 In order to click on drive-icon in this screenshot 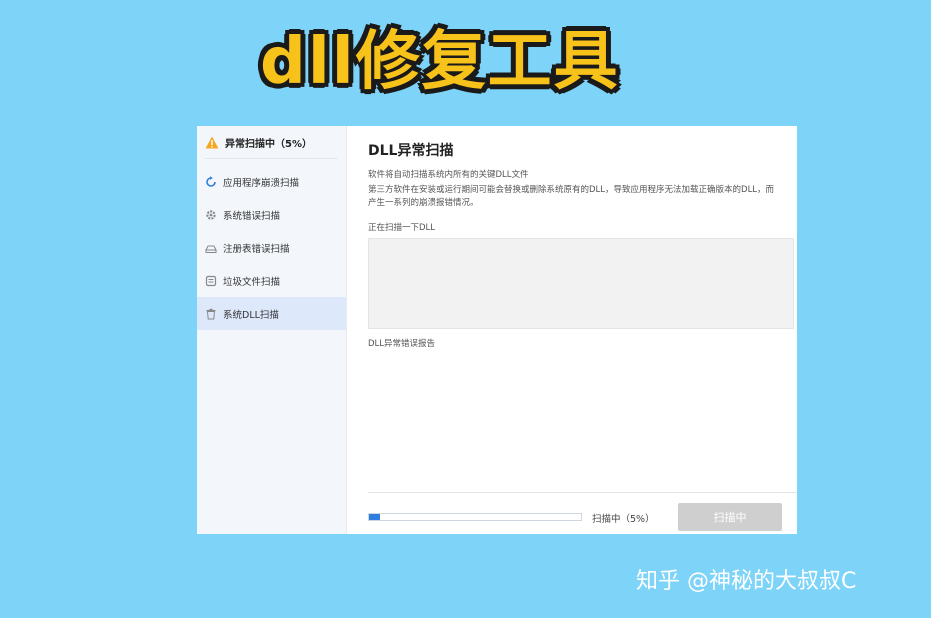, I will do `click(211, 248)`.